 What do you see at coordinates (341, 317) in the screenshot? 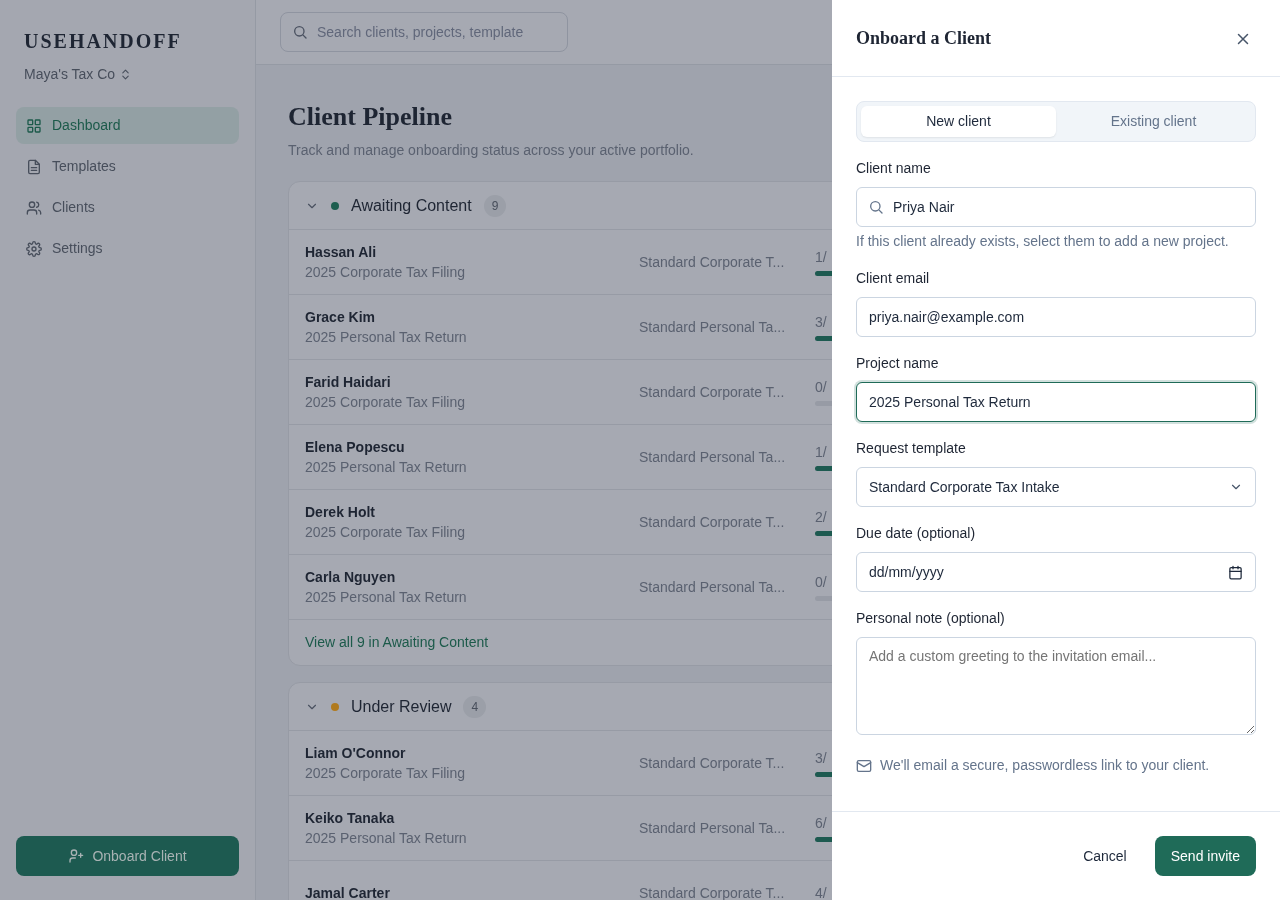
I see `client-name: Grace Kim` at bounding box center [341, 317].